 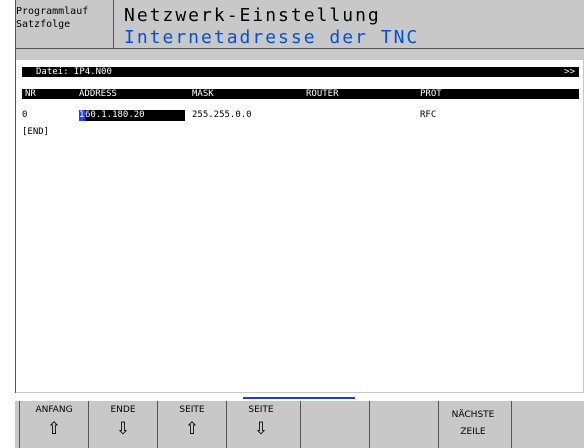 What do you see at coordinates (24, 115) in the screenshot?
I see `cell-nr: 0` at bounding box center [24, 115].